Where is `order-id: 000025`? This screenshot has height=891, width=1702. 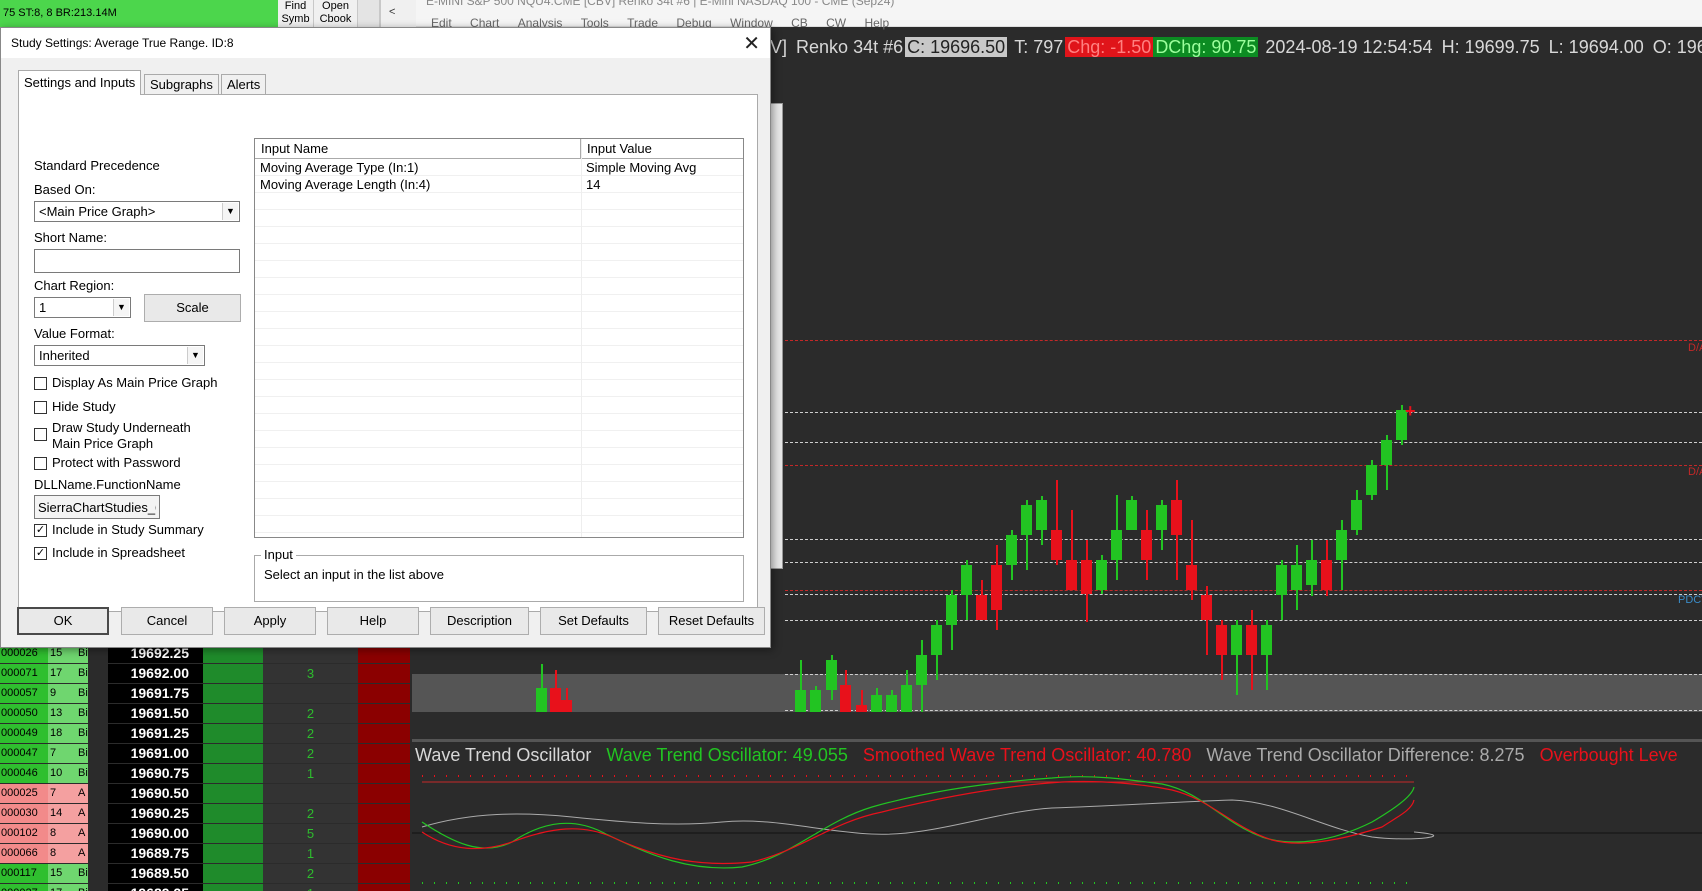 order-id: 000025 is located at coordinates (24, 793).